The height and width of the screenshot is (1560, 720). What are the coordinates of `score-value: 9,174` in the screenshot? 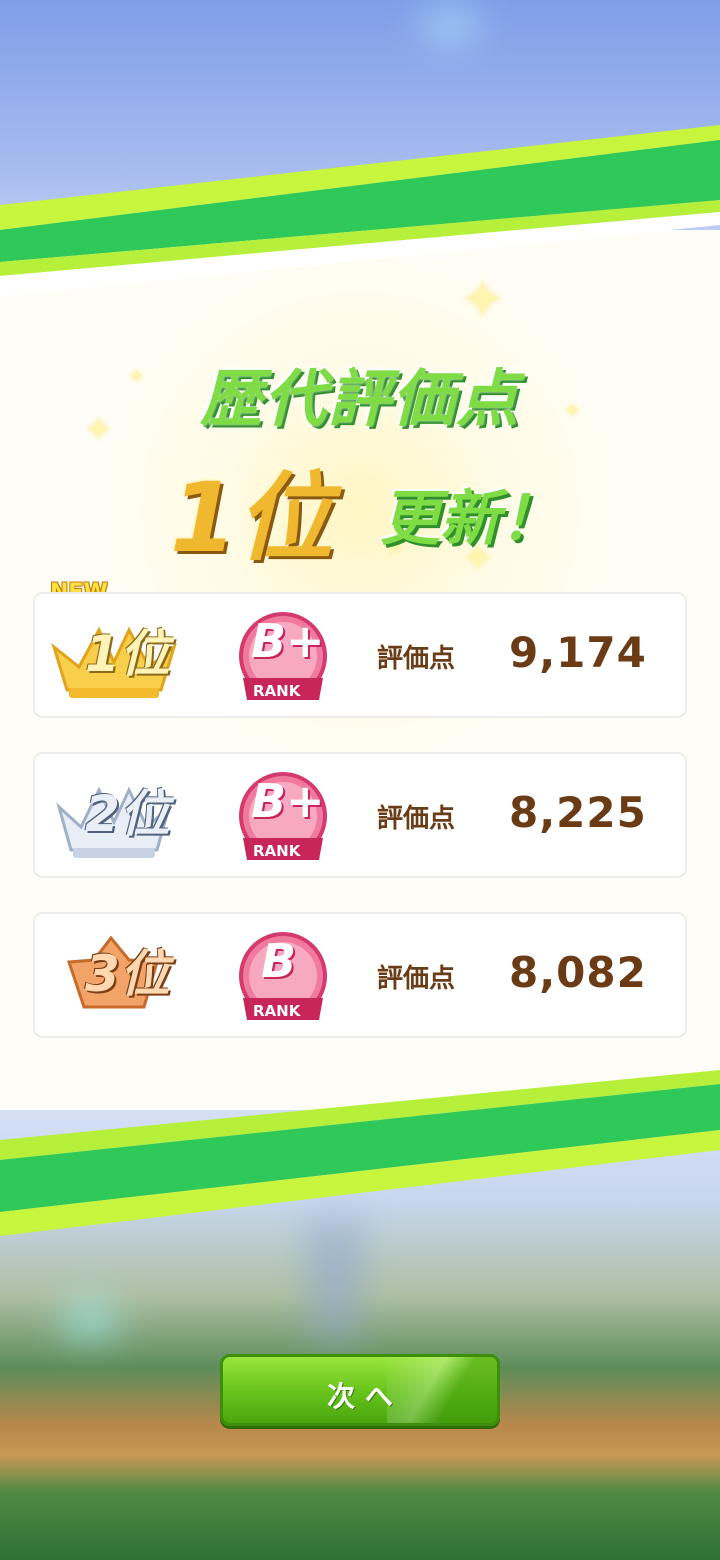 It's located at (578, 652).